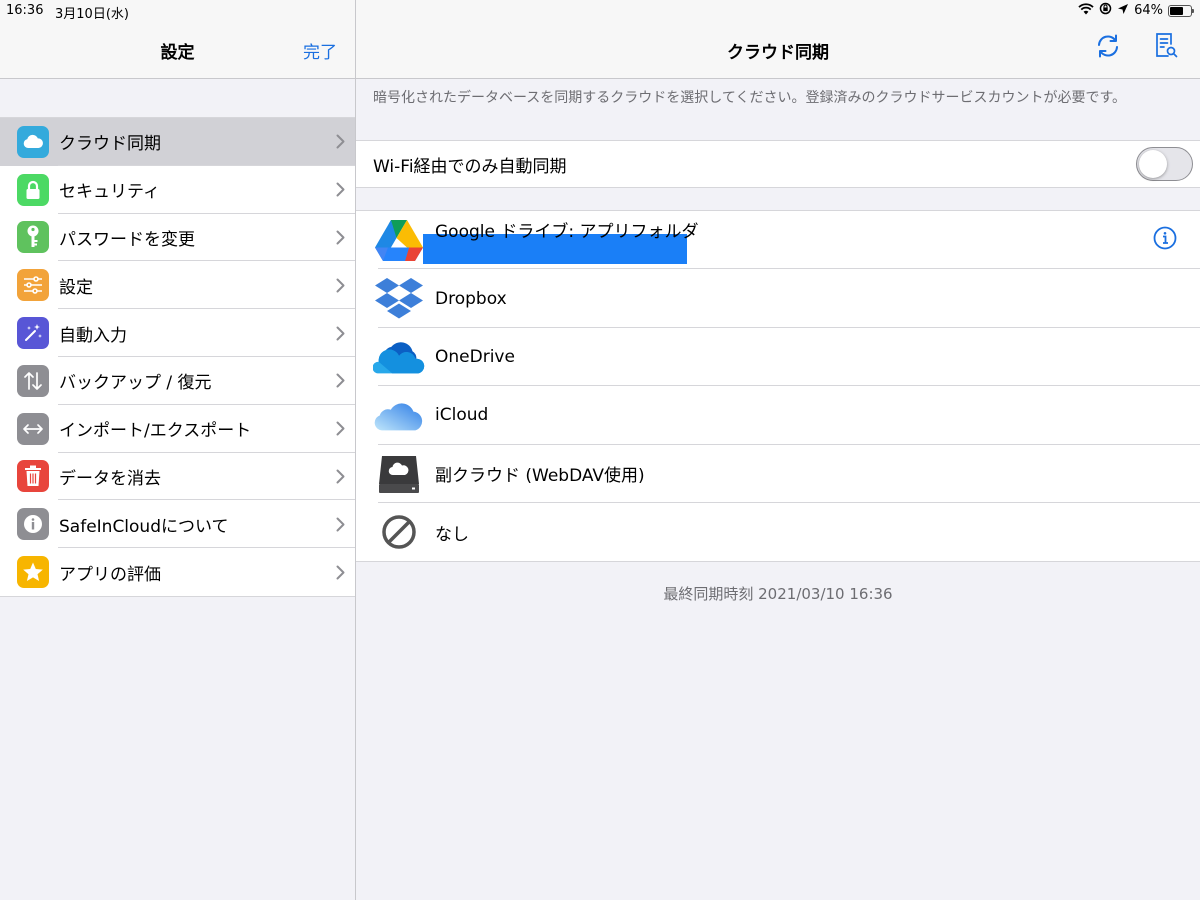 The height and width of the screenshot is (900, 1200). I want to click on lock-icon, so click(33, 189).